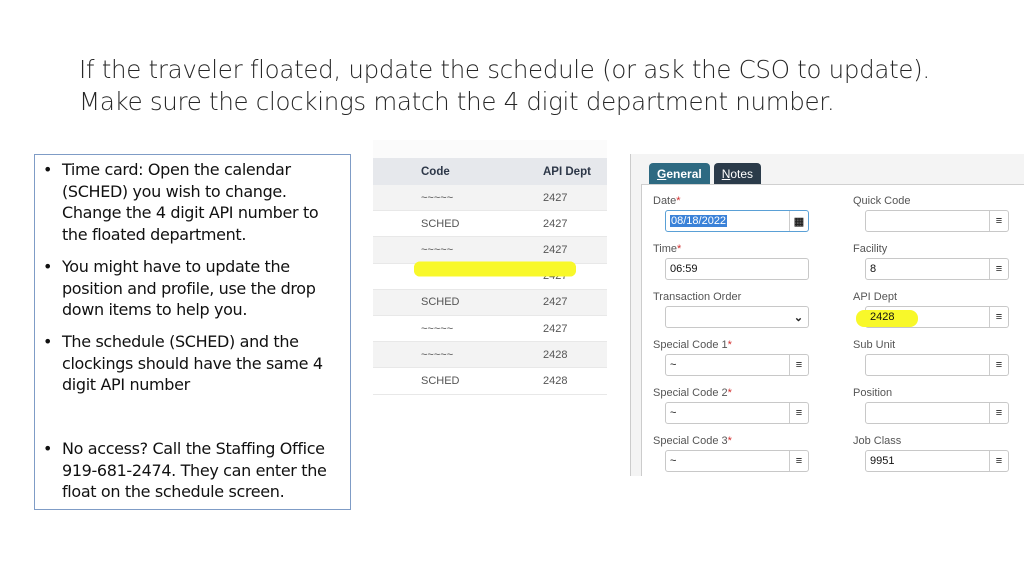 This screenshot has width=1024, height=576. I want to click on form-tabs: General Notes, so click(705, 173).